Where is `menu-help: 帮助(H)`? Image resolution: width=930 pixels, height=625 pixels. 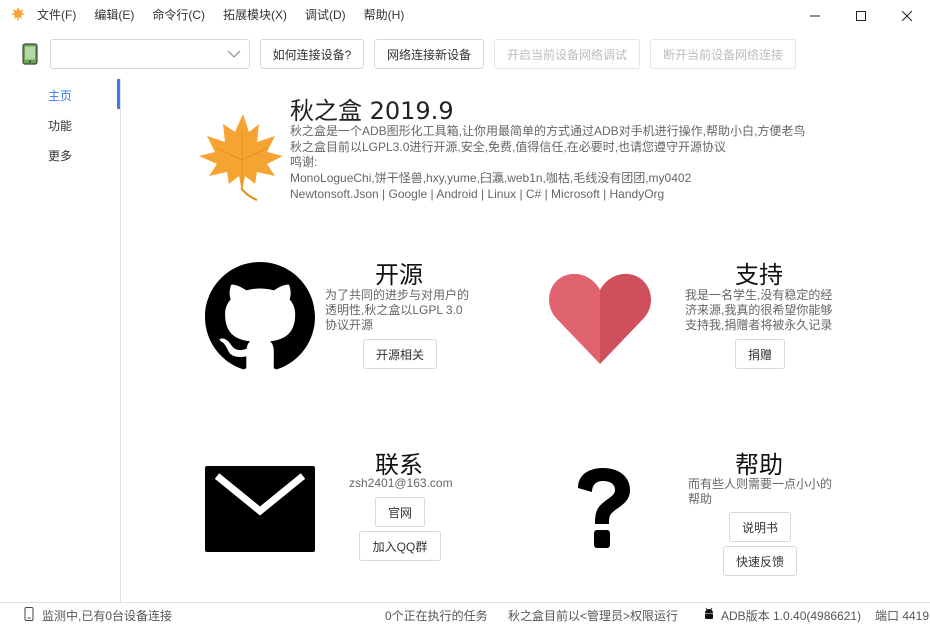 menu-help: 帮助(H) is located at coordinates (384, 15).